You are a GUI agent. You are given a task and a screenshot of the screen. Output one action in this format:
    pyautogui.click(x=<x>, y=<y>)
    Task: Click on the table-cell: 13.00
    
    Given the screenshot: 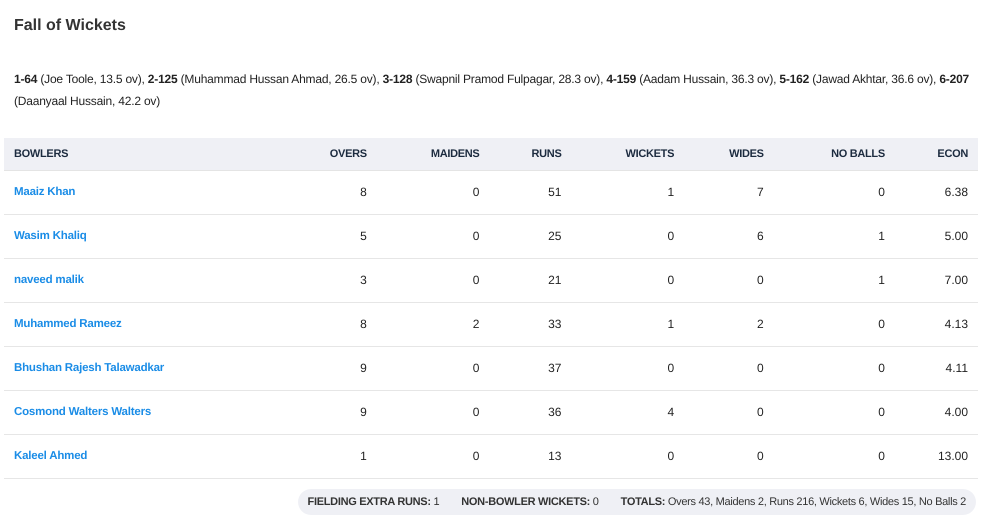 What is the action you would take?
    pyautogui.click(x=936, y=456)
    